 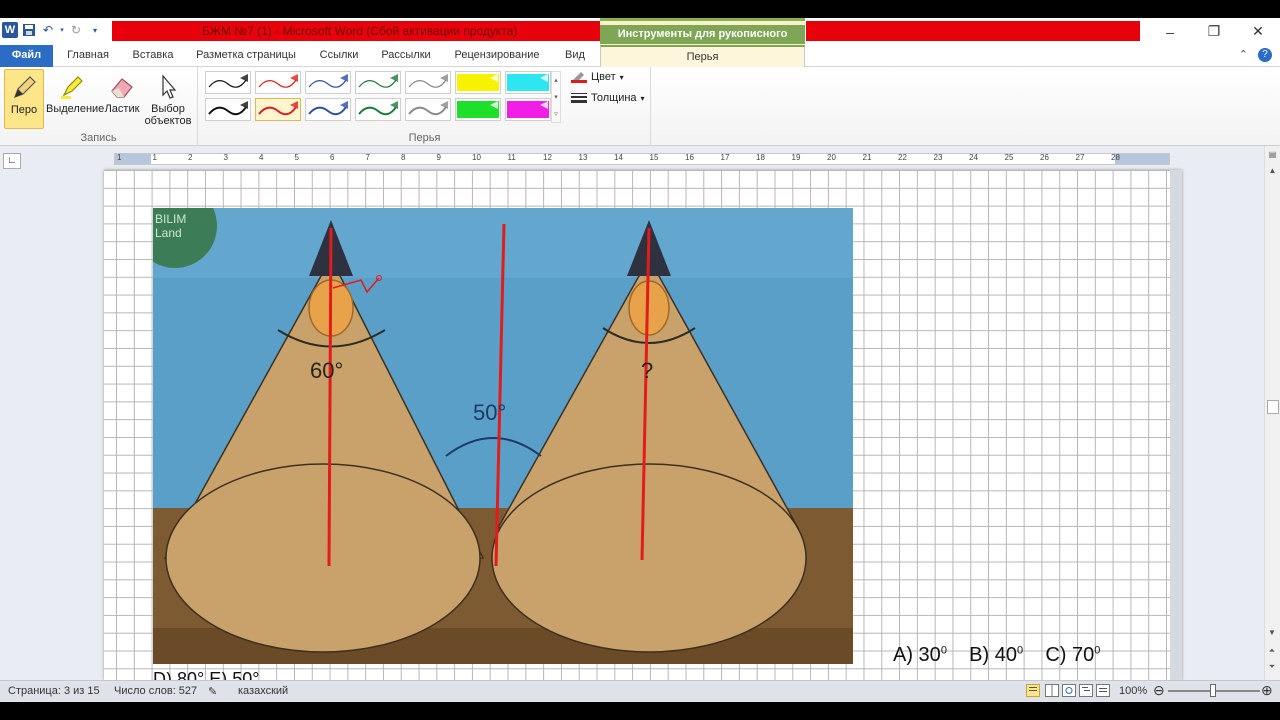 I want to click on pen-gallery-scroll: ▴ ▾ ▿, so click(x=556, y=97).